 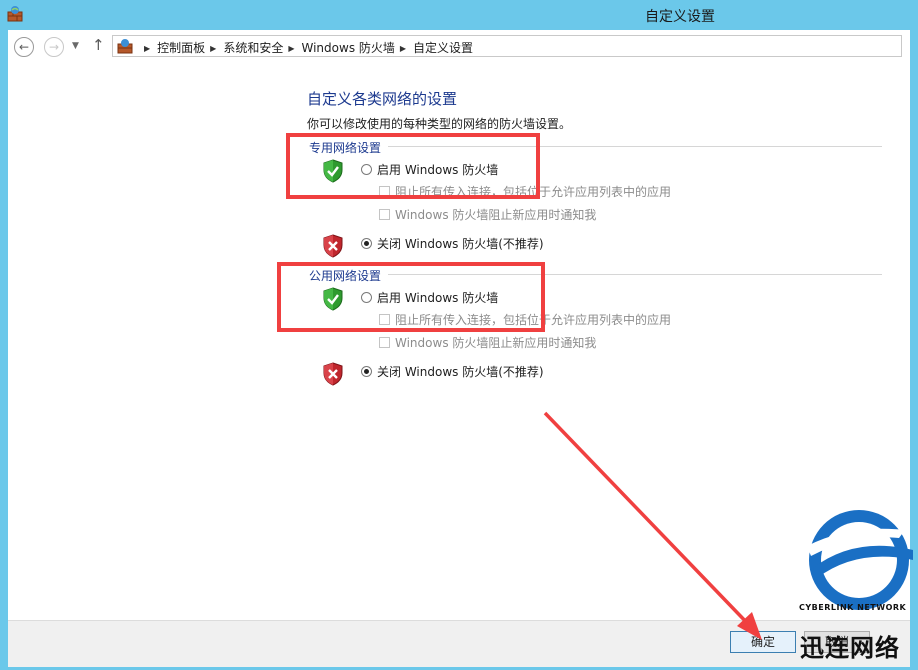 I want to click on watermark-subtitle: CYBERLINK NETWORK, so click(x=853, y=607).